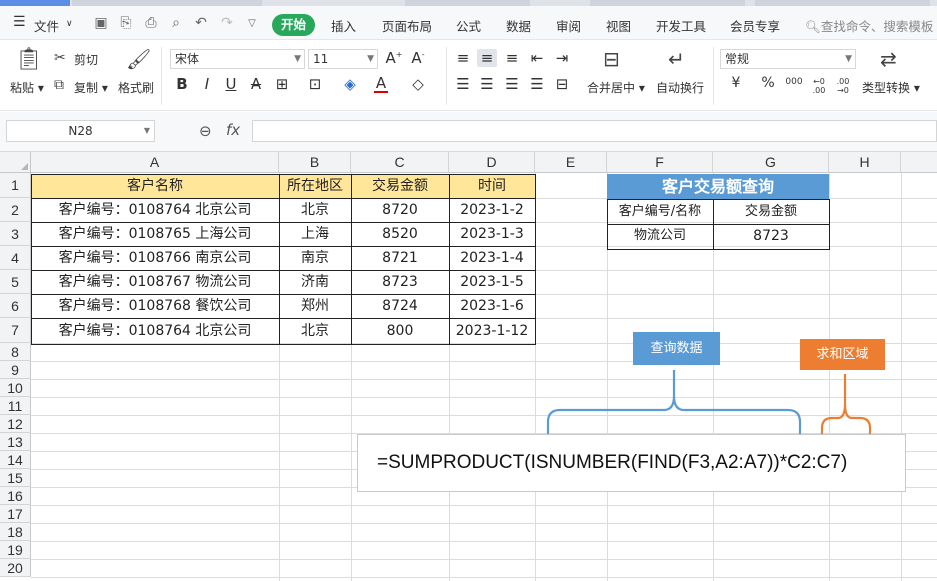 The height and width of the screenshot is (581, 937). I want to click on sum-range-callout: 求和区域, so click(842, 354).